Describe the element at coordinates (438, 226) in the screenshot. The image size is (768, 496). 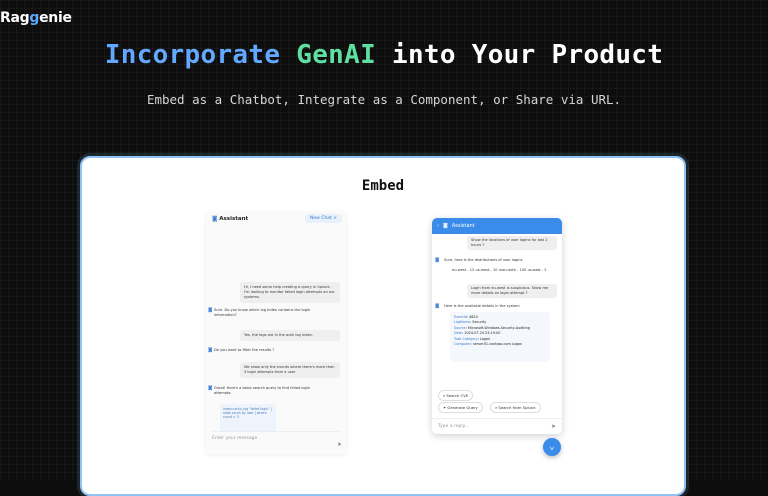
I see `back-chevron-icon: ‹` at that location.